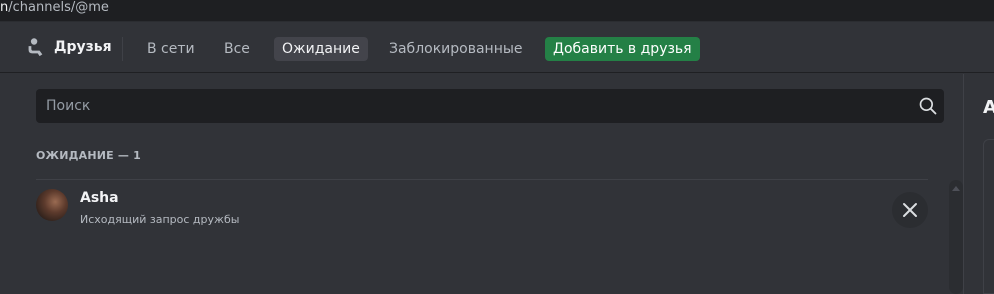 The height and width of the screenshot is (294, 994). Describe the element at coordinates (963, 184) in the screenshot. I see `right-panel-divider` at that location.